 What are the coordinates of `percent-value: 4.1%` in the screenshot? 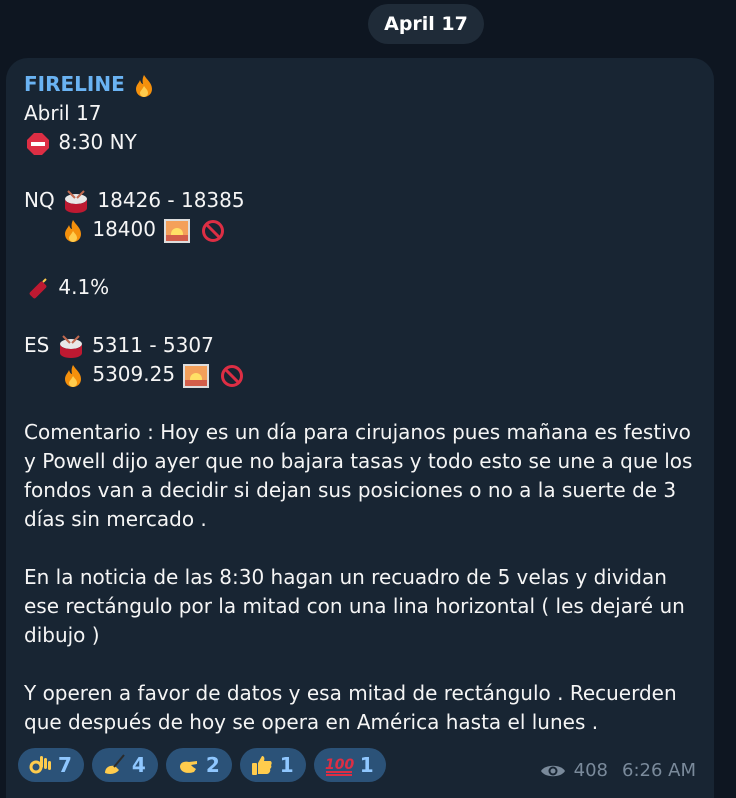 It's located at (84, 287).